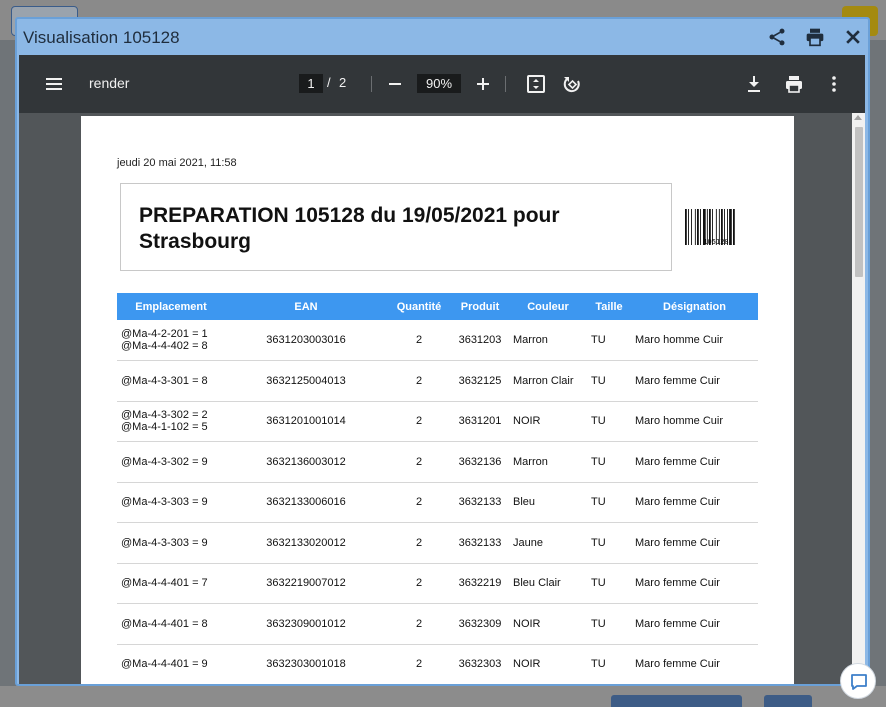  Describe the element at coordinates (311, 83) in the screenshot. I see `page-number-input: 1` at that location.